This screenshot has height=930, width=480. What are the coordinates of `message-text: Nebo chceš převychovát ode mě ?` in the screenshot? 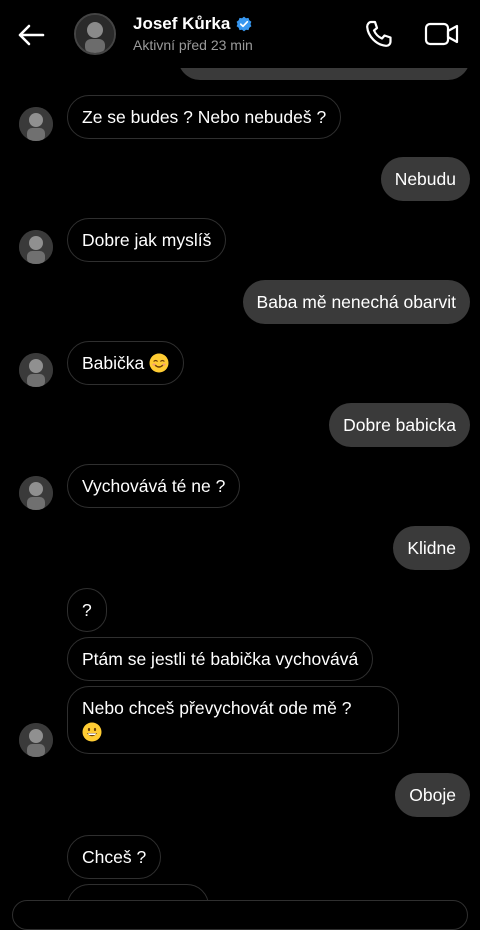 It's located at (217, 708).